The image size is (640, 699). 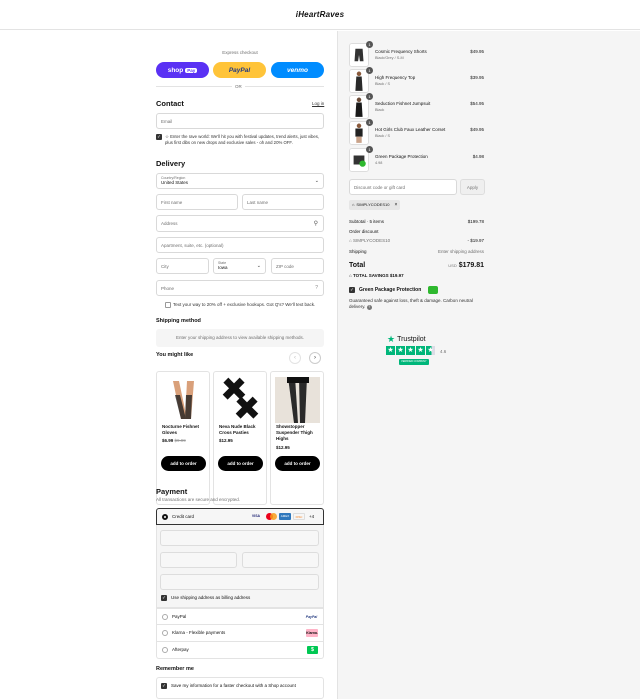 What do you see at coordinates (364, 231) in the screenshot?
I see `order-discount-label: Order discount` at bounding box center [364, 231].